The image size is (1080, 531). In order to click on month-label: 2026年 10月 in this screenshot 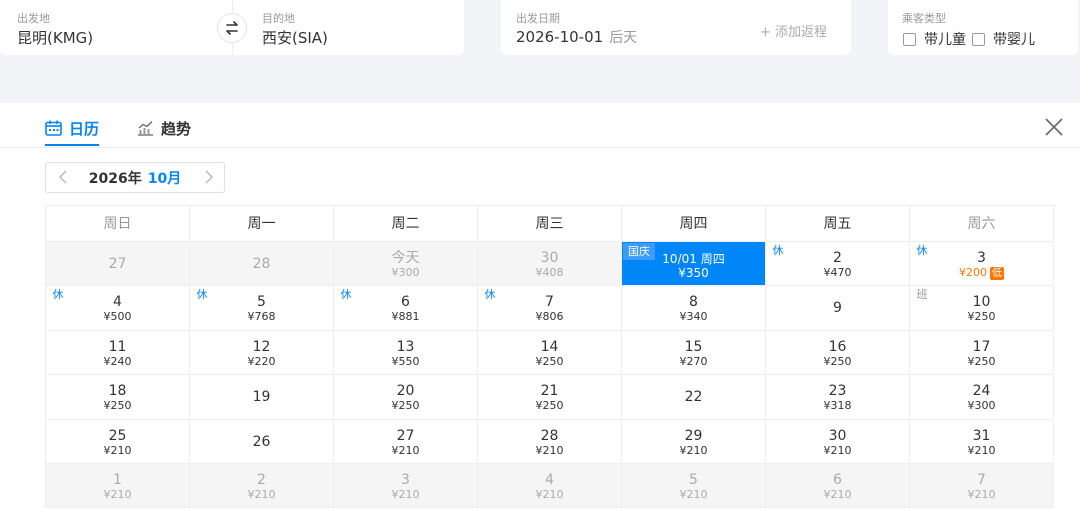, I will do `click(135, 178)`.